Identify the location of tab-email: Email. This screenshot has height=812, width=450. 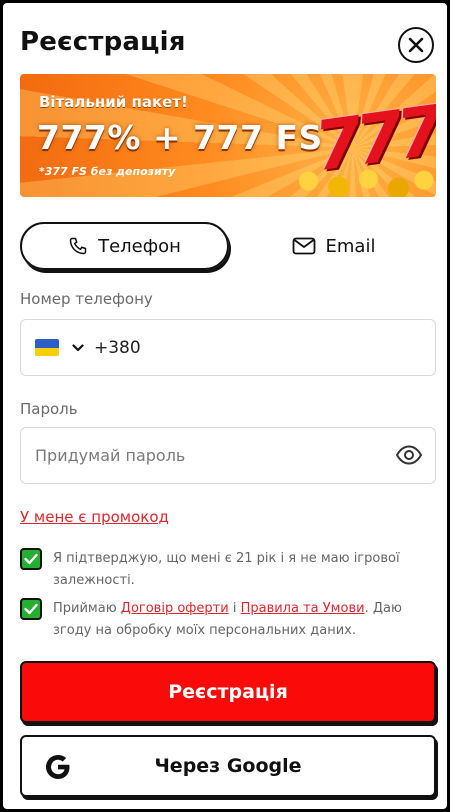
(333, 246).